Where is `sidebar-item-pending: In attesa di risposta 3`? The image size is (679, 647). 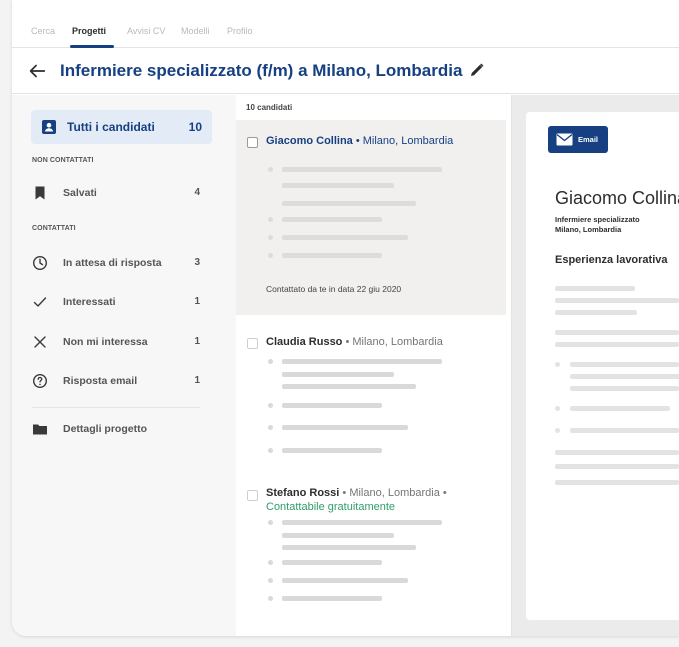 sidebar-item-pending: In attesa di risposta 3 is located at coordinates (117, 263).